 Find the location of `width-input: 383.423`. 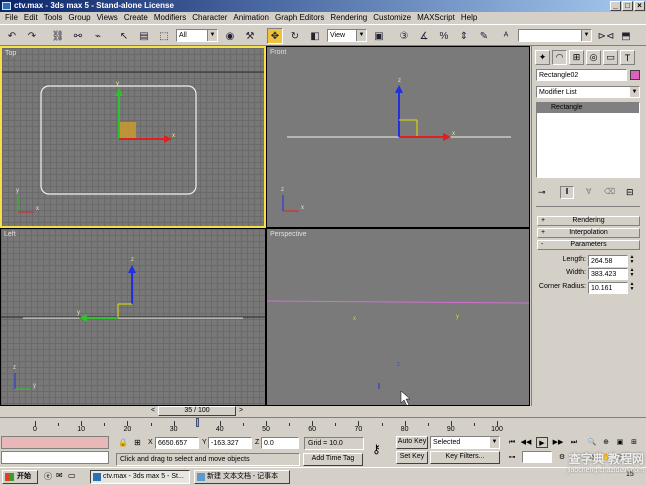

width-input: 383.423 is located at coordinates (608, 274).